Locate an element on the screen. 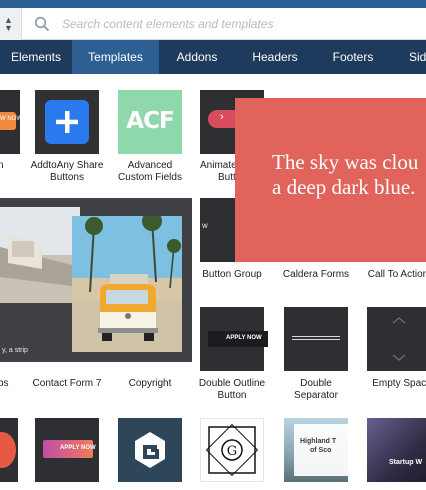 This screenshot has height=490, width=426. acf-logo: ACF is located at coordinates (150, 121).